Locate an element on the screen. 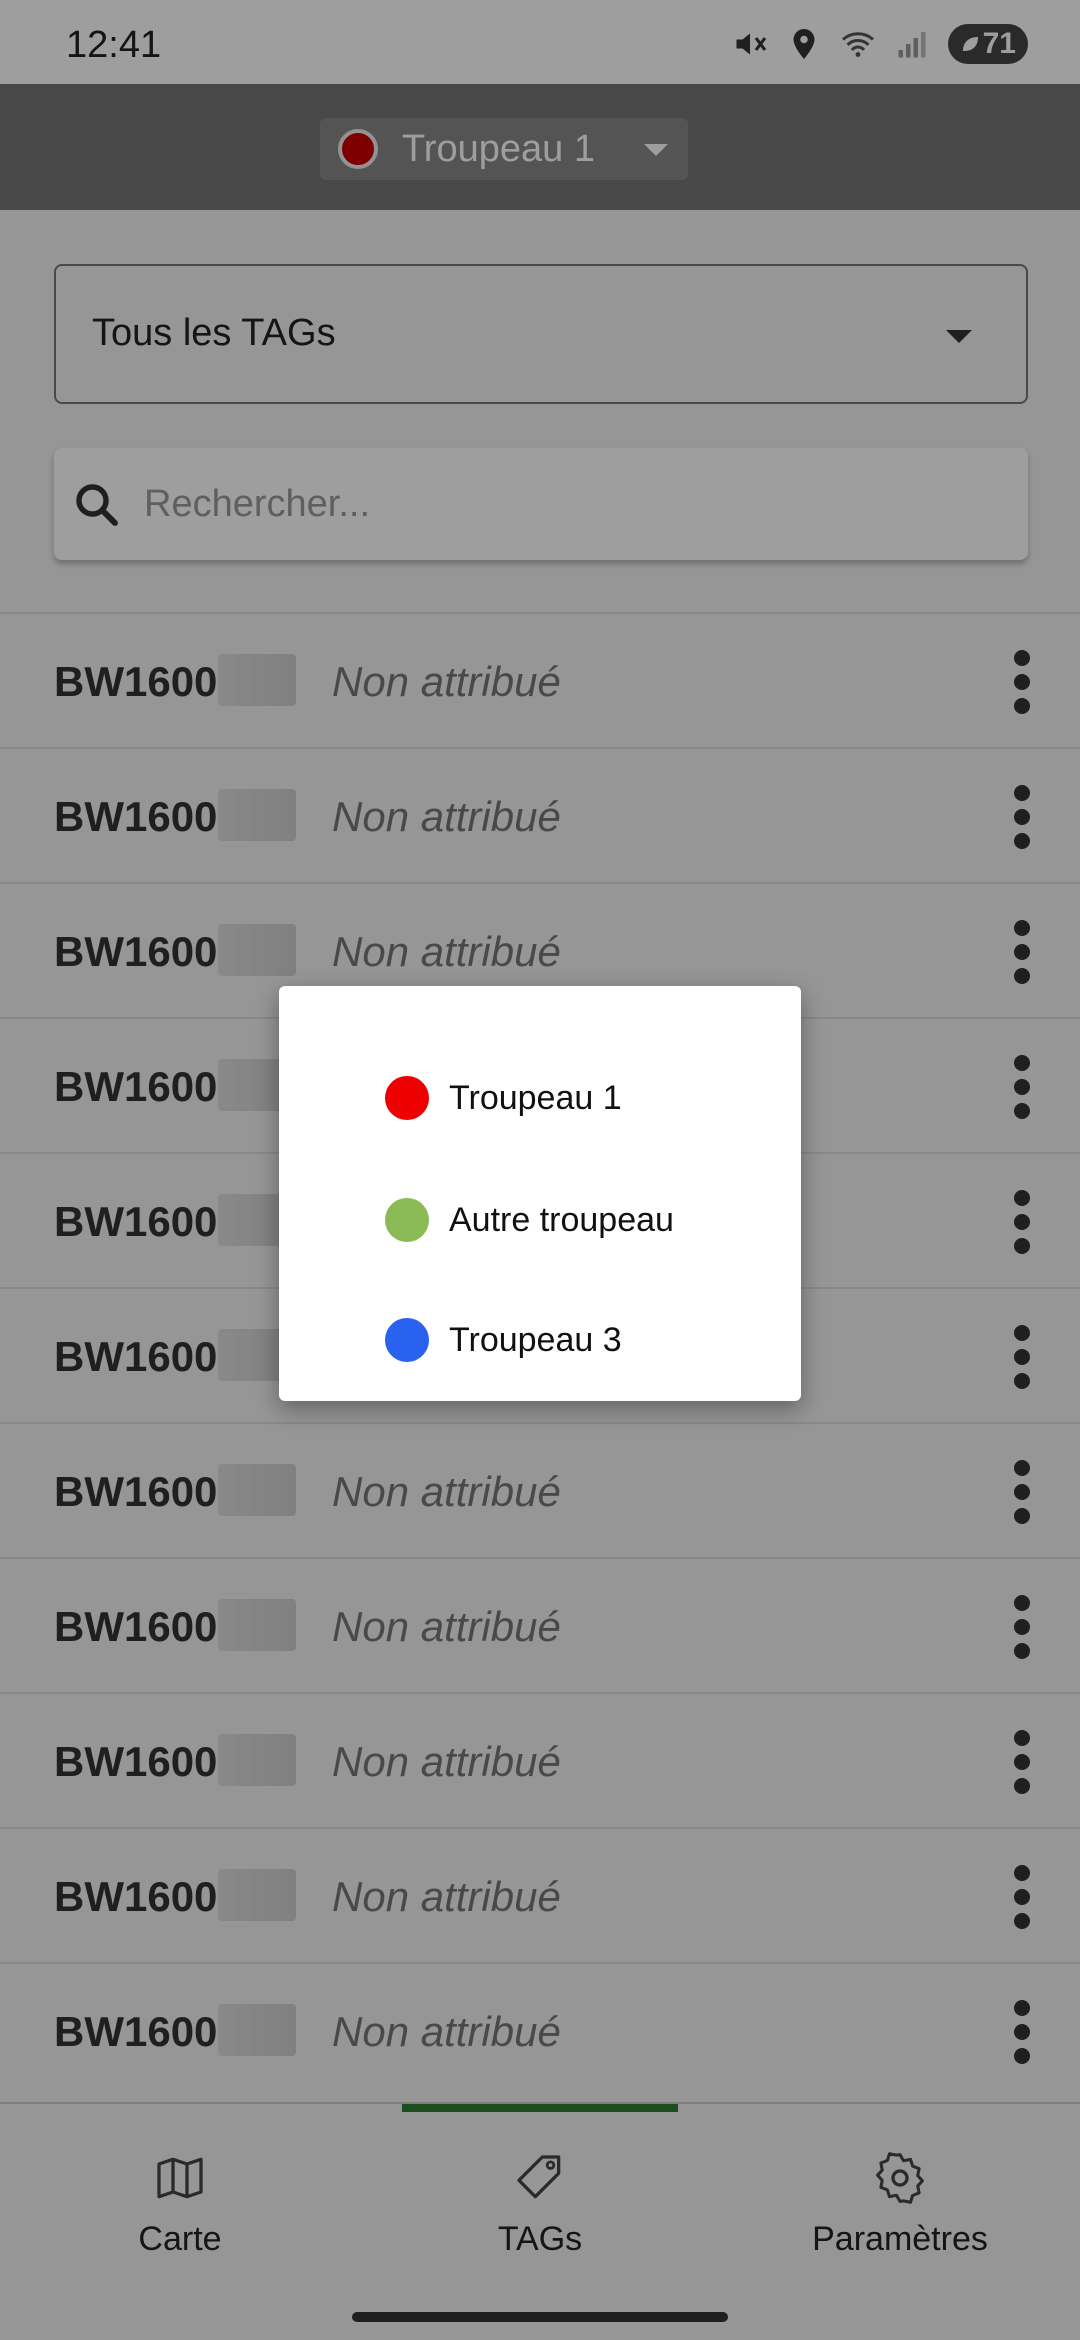 This screenshot has width=1080, height=2340. herd-option-label: Autre troupeau is located at coordinates (561, 1219).